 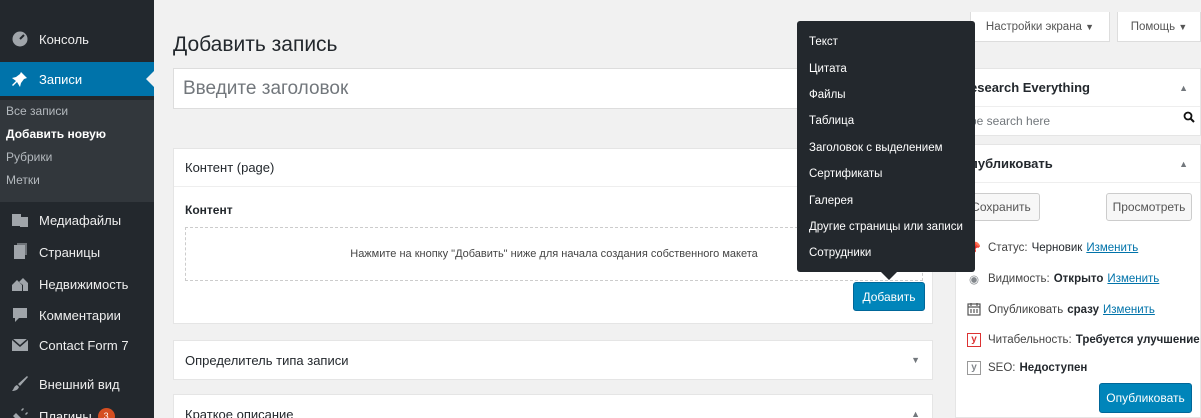 I want to click on dropdown-item-quote: Цитата, so click(x=886, y=68).